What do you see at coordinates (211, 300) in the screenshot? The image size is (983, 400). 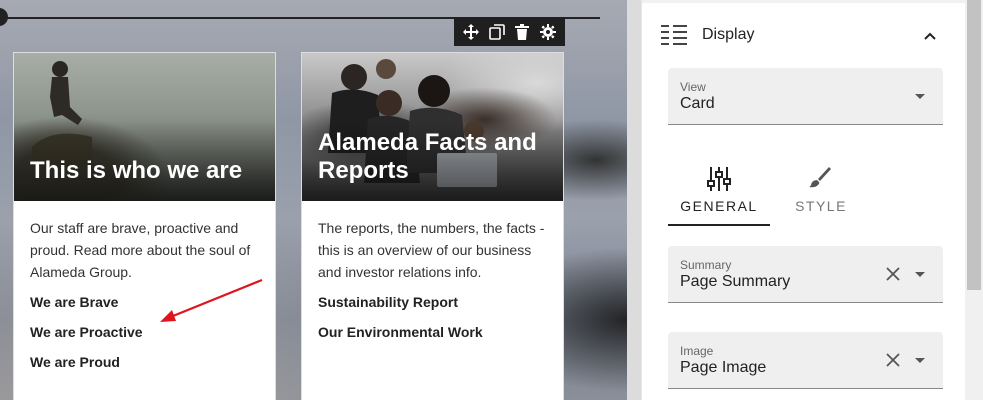 I see `annotation-arrow` at bounding box center [211, 300].